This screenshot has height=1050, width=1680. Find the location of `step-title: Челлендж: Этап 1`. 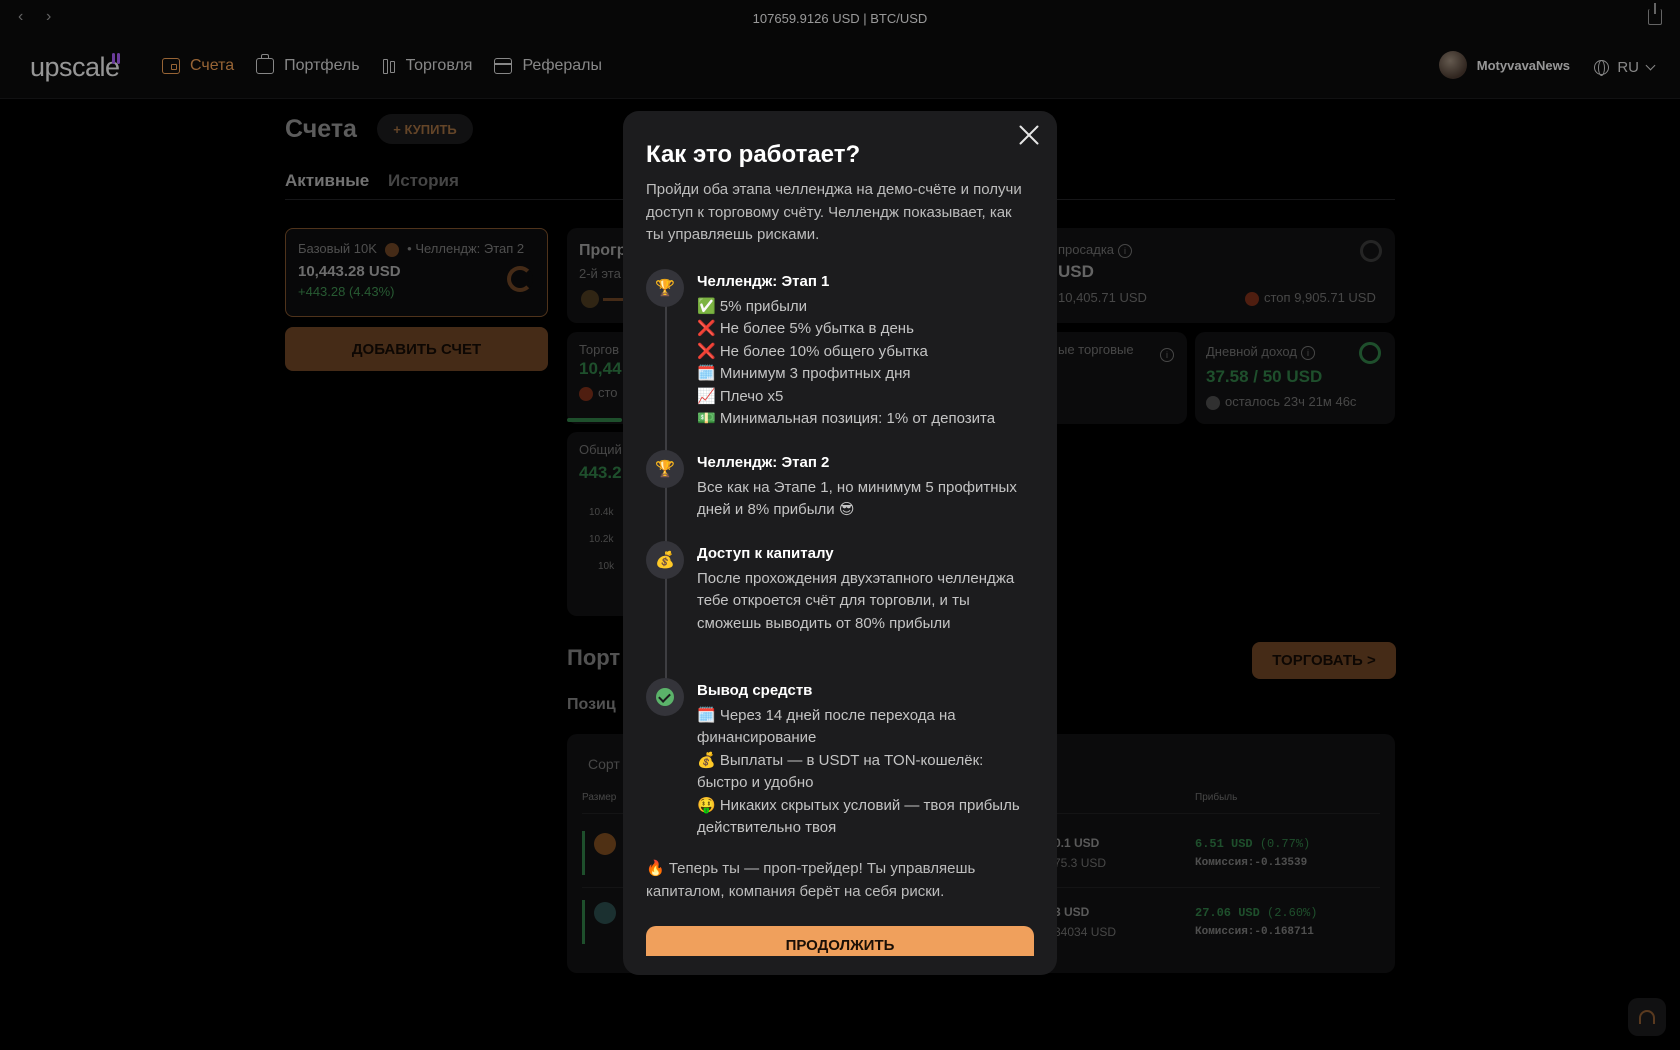

step-title: Челлендж: Этап 1 is located at coordinates (763, 281).